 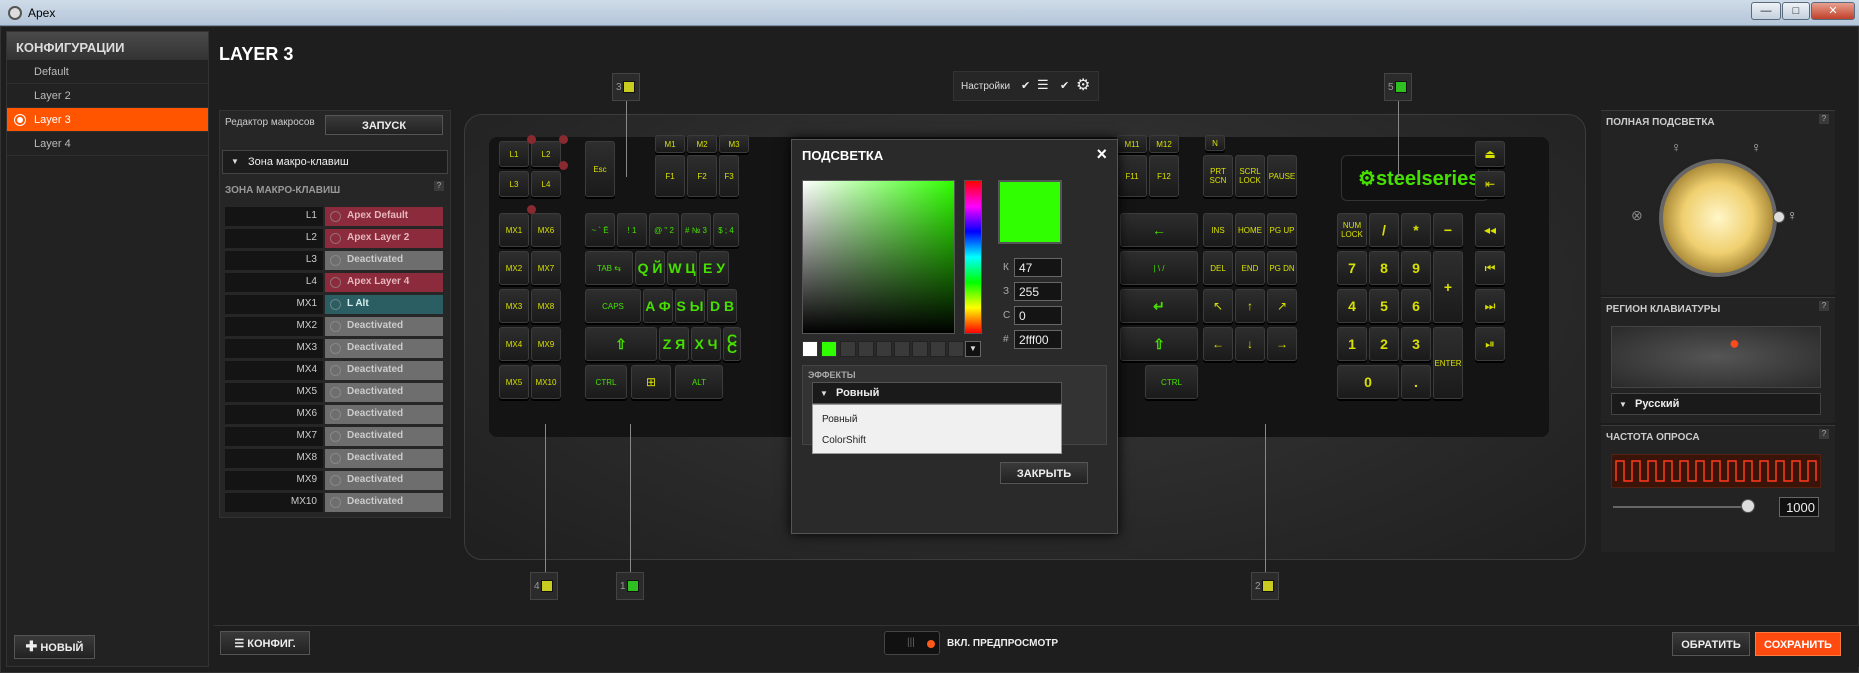 What do you see at coordinates (973, 257) in the screenshot?
I see `hue-slider` at bounding box center [973, 257].